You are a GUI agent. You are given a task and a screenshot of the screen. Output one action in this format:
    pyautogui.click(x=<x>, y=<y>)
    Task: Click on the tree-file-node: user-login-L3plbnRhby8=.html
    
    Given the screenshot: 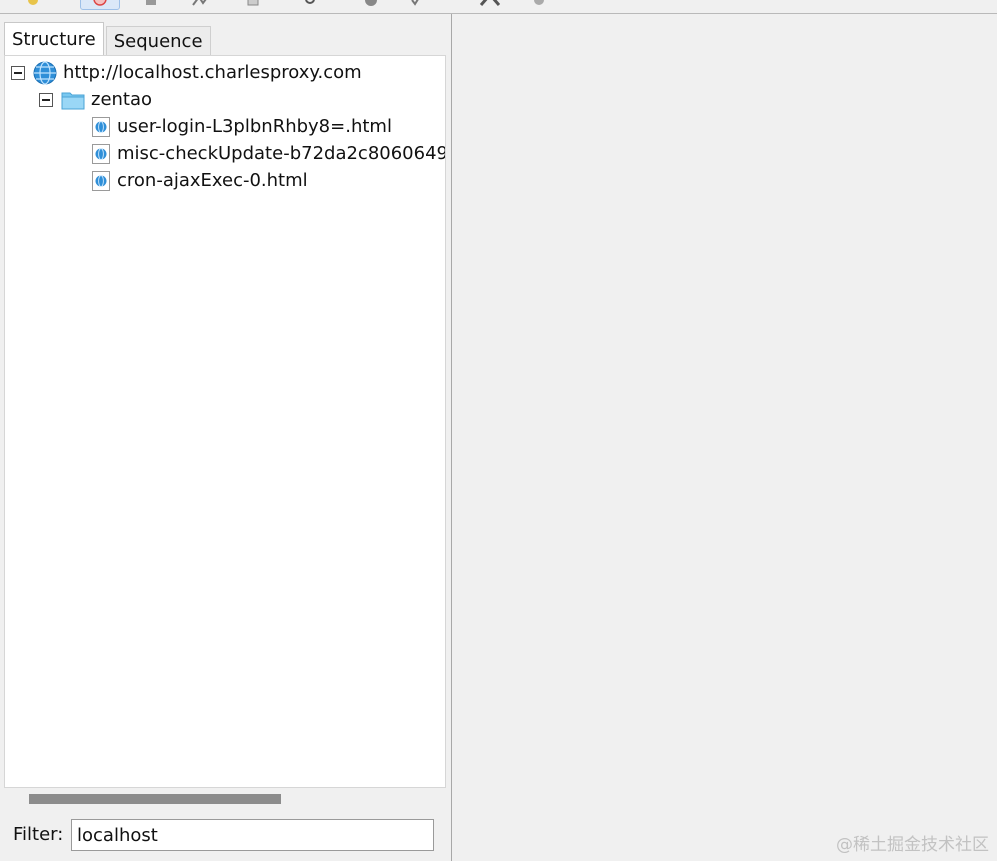 What is the action you would take?
    pyautogui.click(x=241, y=126)
    